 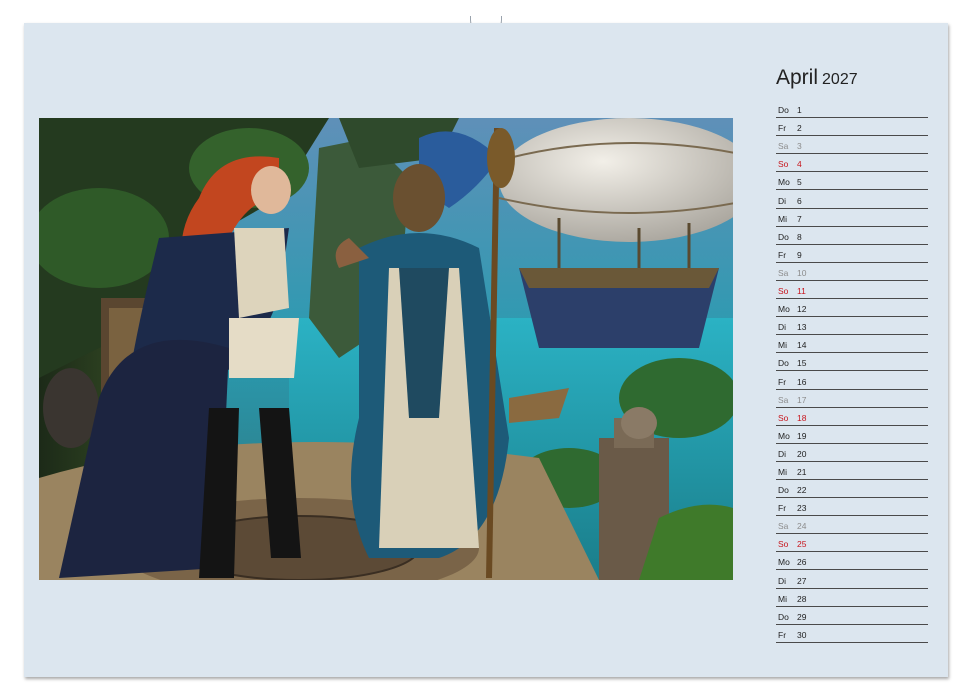 I want to click on day-row: Mo 26, so click(x=852, y=561).